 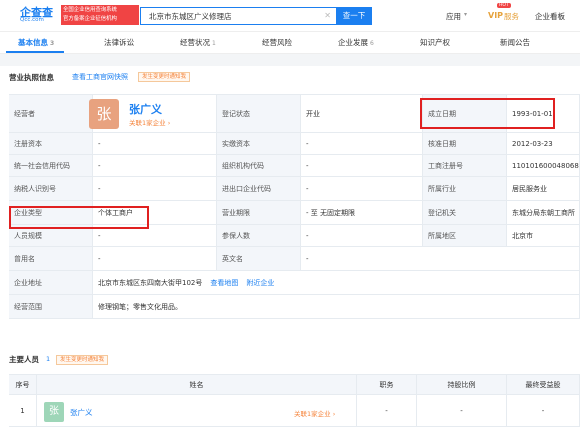 I want to click on tab-news: 新闻公告, so click(x=515, y=42).